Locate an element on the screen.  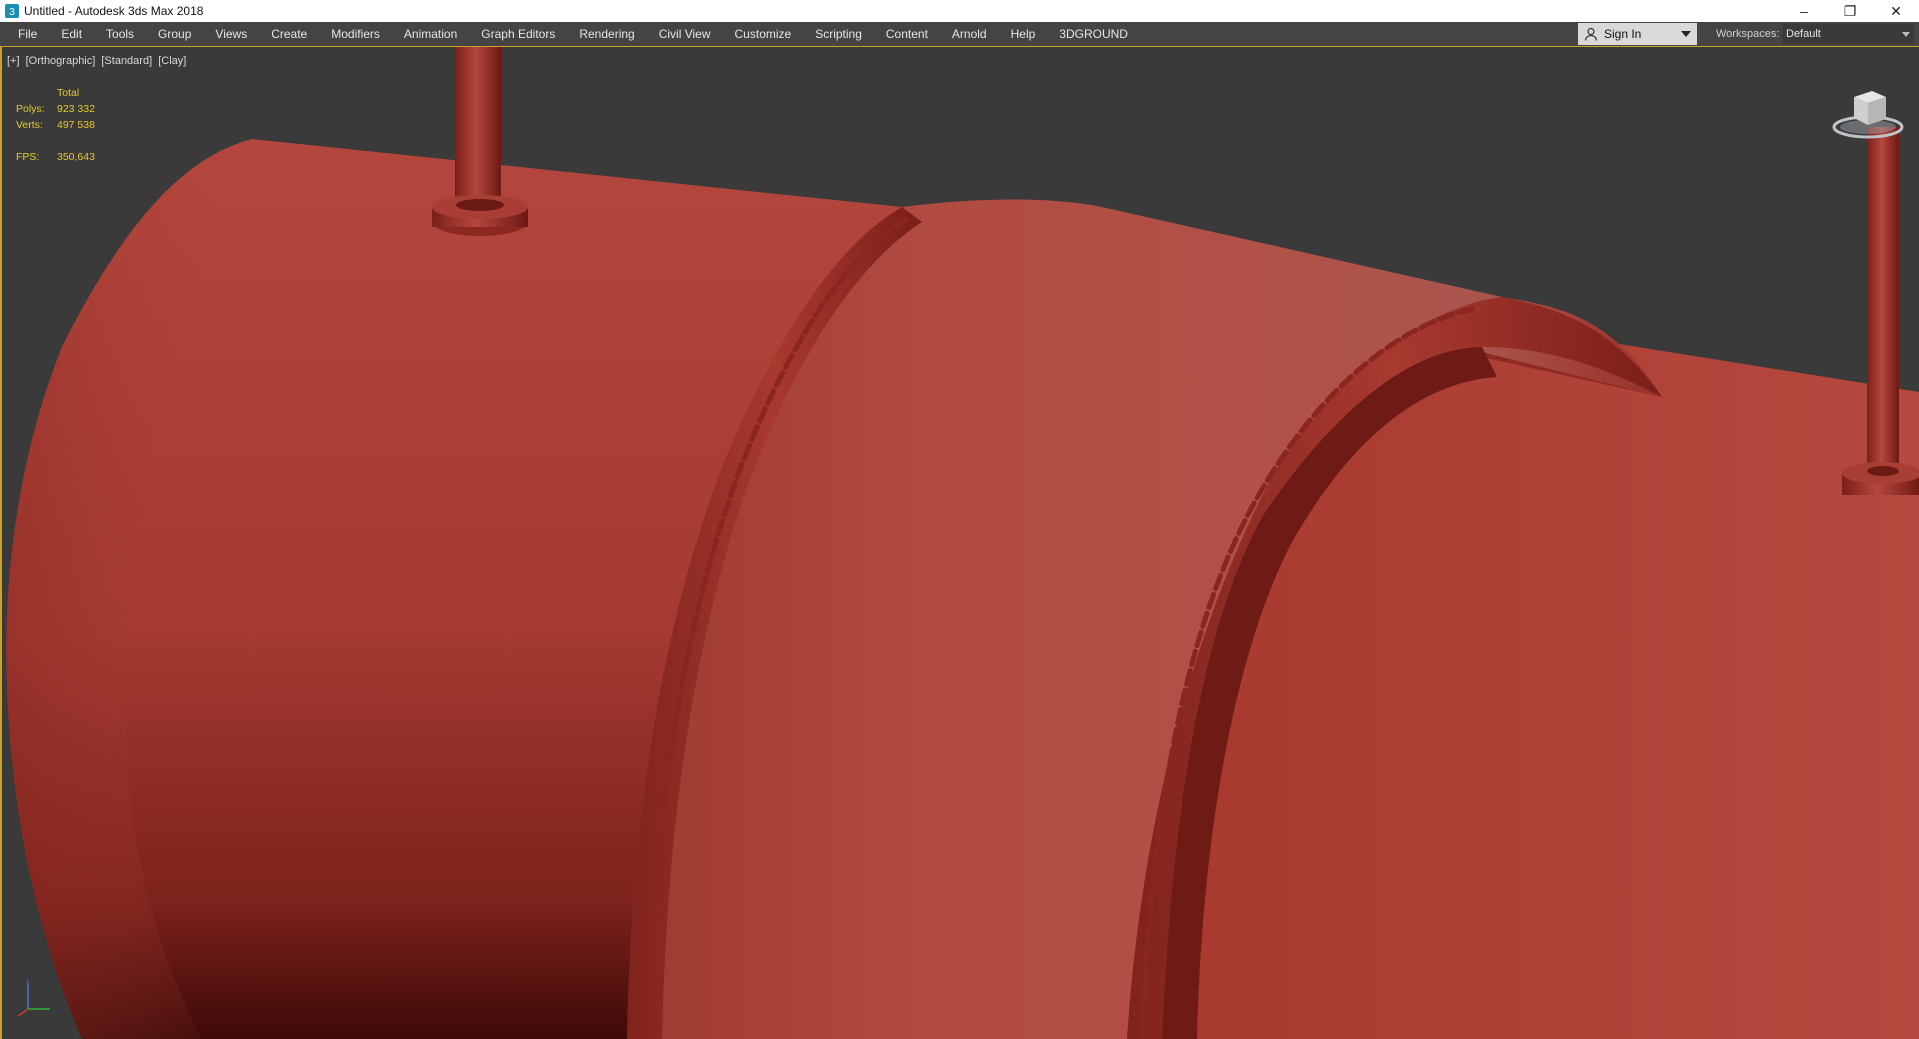
menu-graph-editors: Graph Editors is located at coordinates (518, 34).